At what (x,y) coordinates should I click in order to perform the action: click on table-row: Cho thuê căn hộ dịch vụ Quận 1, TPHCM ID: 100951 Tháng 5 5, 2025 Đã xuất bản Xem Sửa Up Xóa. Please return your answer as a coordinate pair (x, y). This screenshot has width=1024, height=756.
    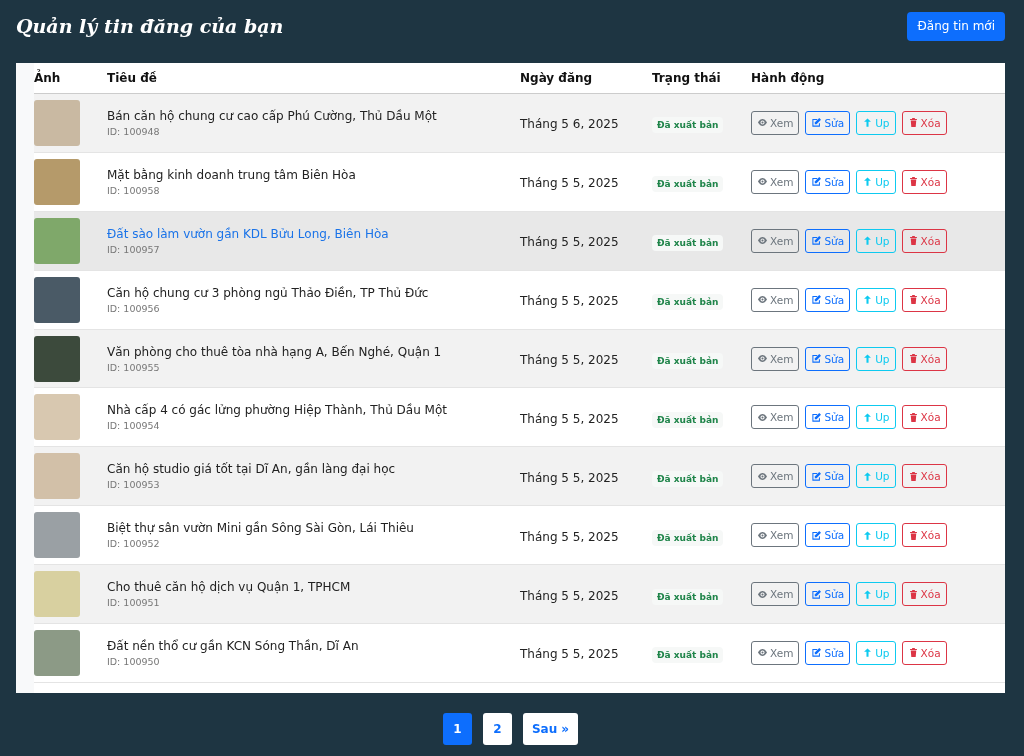
    Looking at the image, I should click on (519, 594).